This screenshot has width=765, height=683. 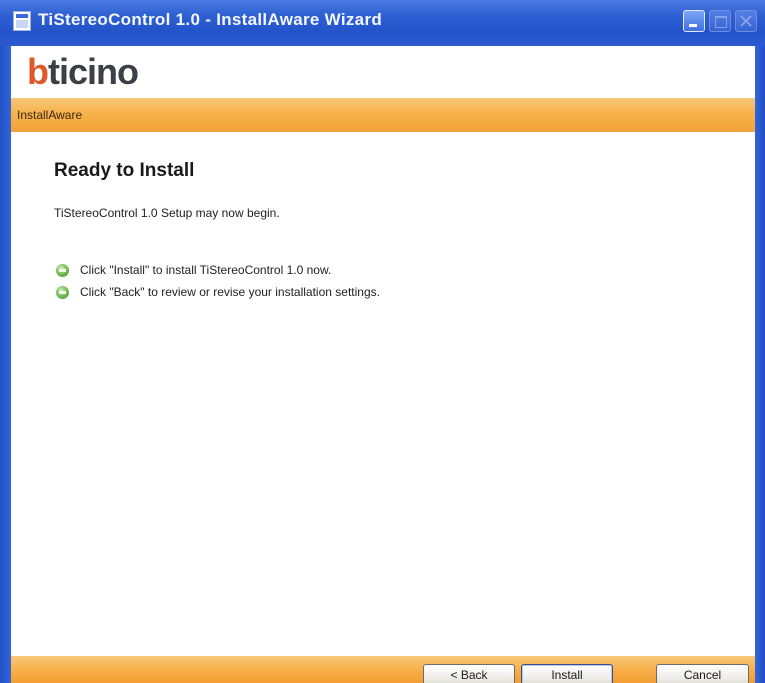 I want to click on header-bar-label: InstallAware, so click(x=50, y=115).